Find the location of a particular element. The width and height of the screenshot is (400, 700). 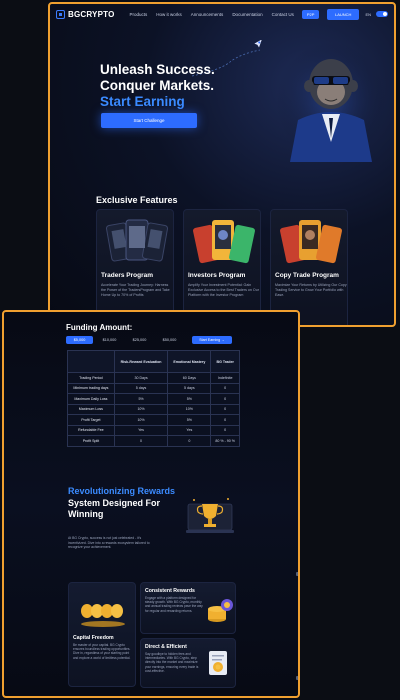

table-row-label: Maximum Loss is located at coordinates (91, 409).